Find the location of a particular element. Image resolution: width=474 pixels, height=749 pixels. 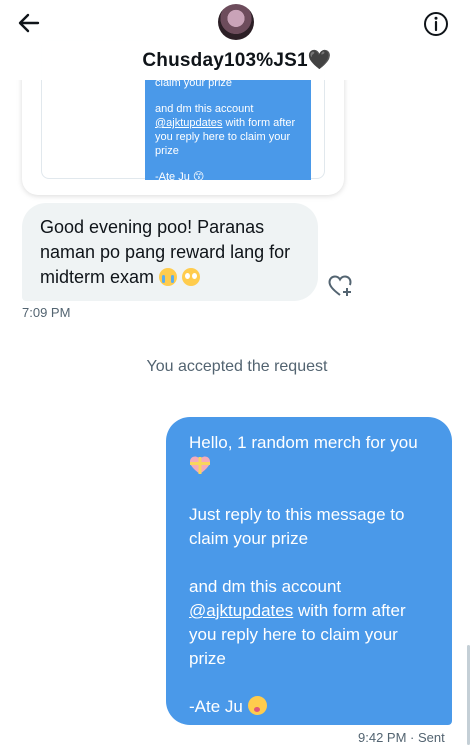

quoted-line-cut: claim your prize is located at coordinates (194, 84).